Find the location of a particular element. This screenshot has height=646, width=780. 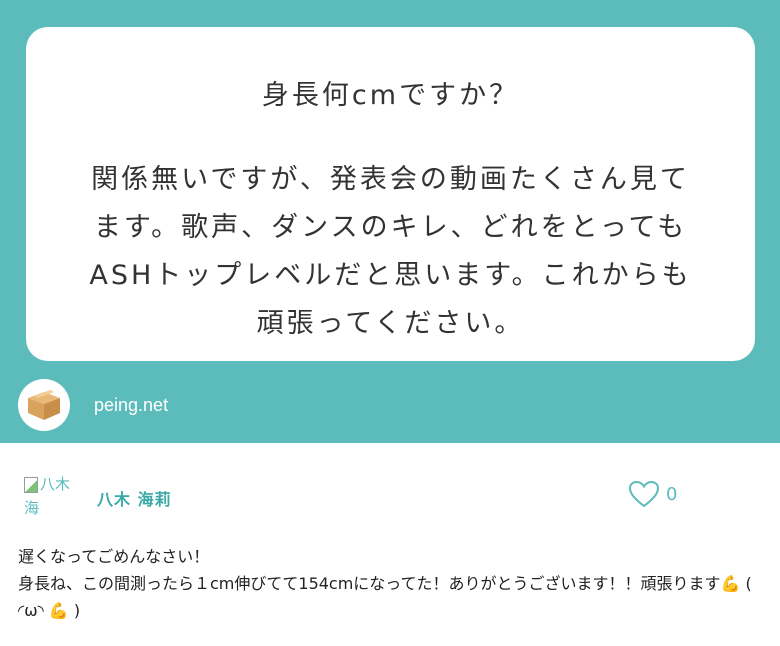

user-name: 八木 海莉 is located at coordinates (134, 498).